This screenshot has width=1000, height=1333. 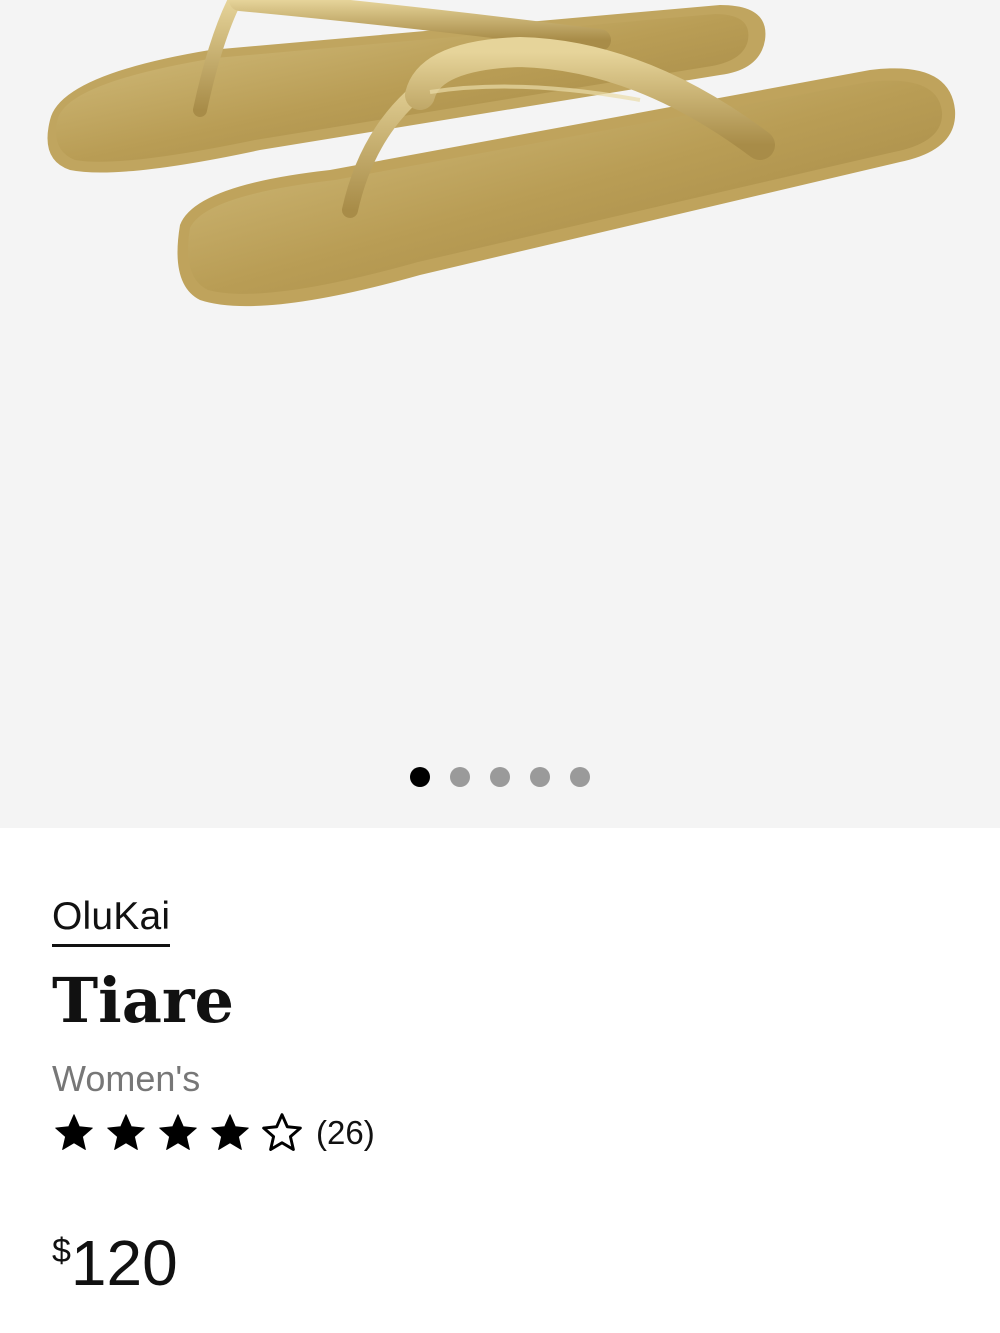 What do you see at coordinates (143, 1000) in the screenshot?
I see `product-title: Tiare` at bounding box center [143, 1000].